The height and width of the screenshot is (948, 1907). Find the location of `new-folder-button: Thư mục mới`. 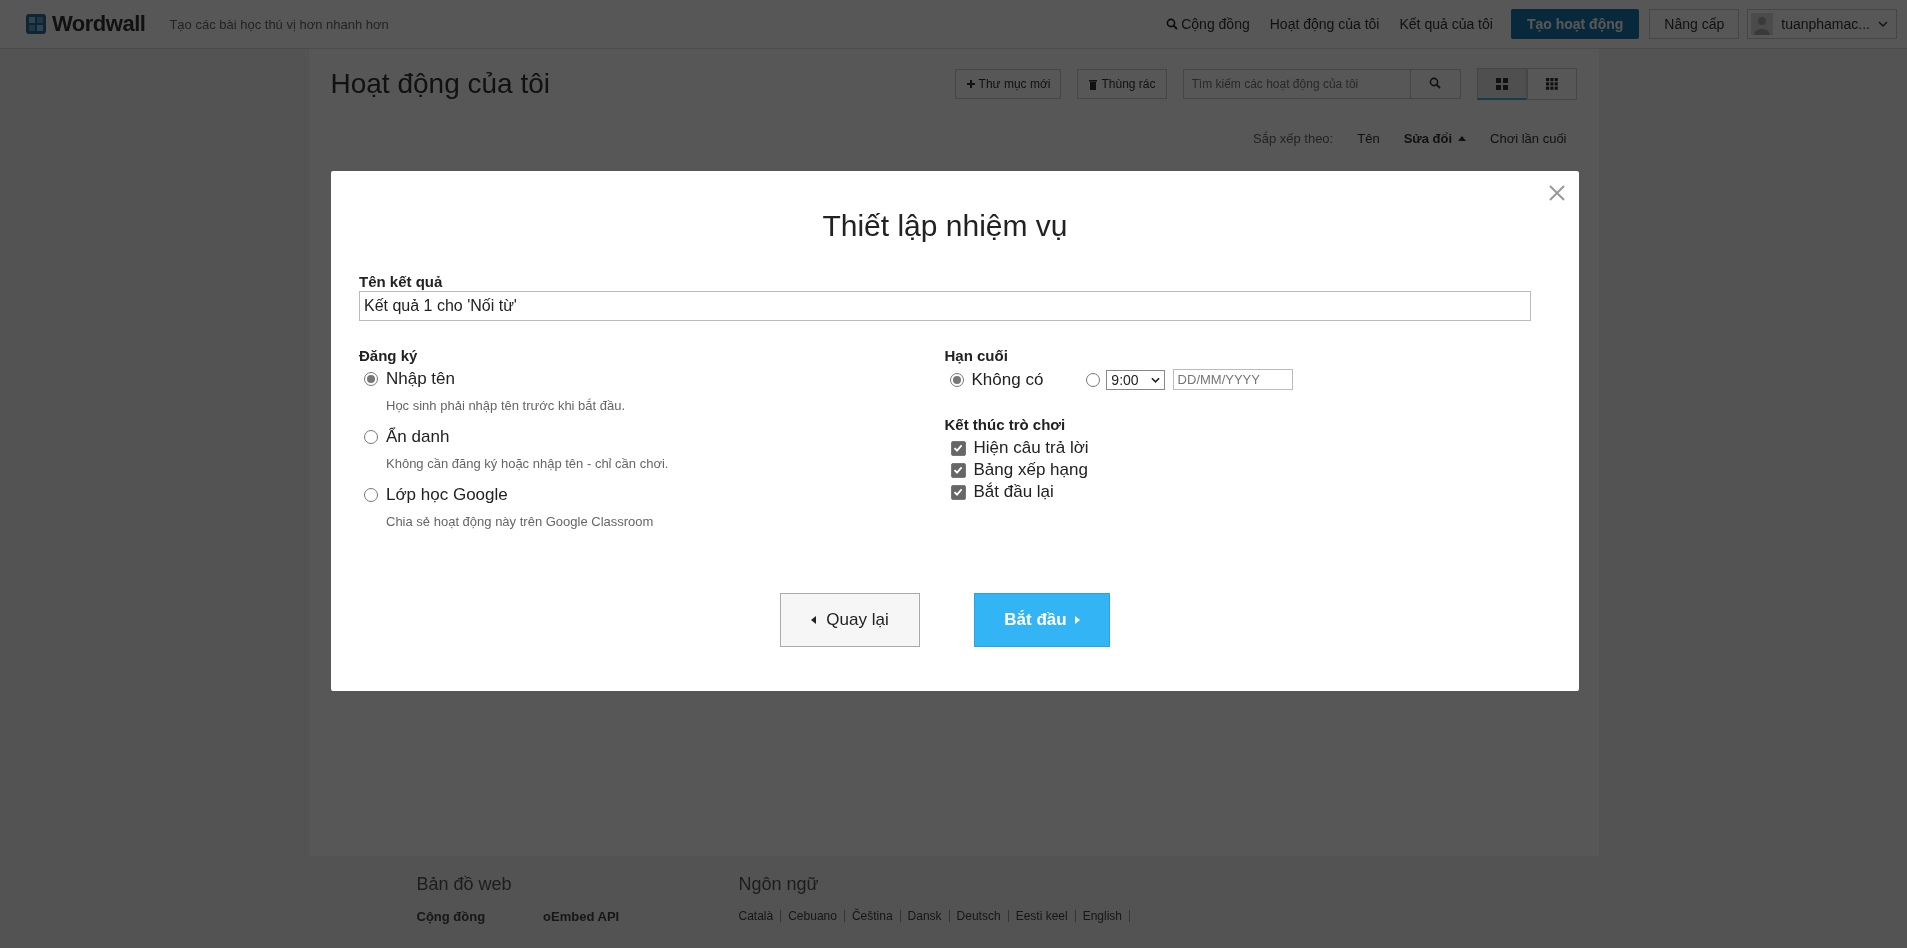

new-folder-button: Thư mục mới is located at coordinates (1008, 84).